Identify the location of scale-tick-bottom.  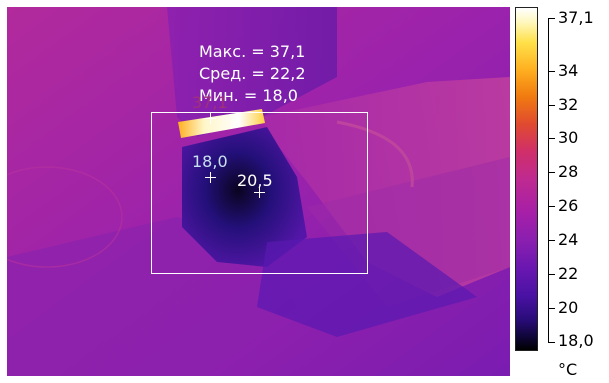
(551, 342).